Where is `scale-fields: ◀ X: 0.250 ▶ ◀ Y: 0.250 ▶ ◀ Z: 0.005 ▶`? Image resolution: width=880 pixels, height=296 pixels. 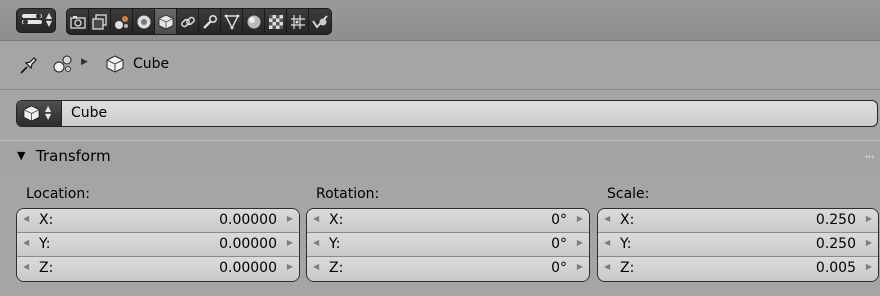 scale-fields: ◀ X: 0.250 ▶ ◀ Y: 0.250 ▶ ◀ Z: 0.005 ▶ is located at coordinates (738, 245).